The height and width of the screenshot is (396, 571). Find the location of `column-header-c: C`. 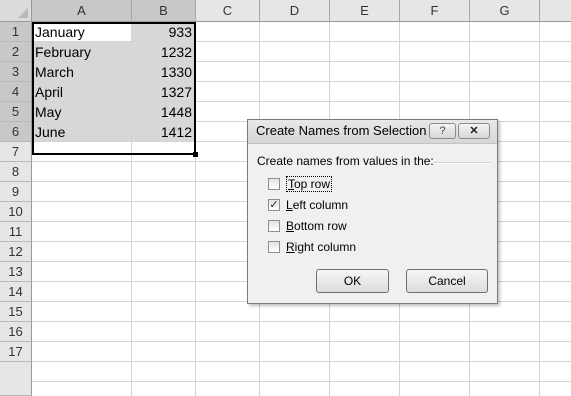

column-header-c: C is located at coordinates (228, 11).